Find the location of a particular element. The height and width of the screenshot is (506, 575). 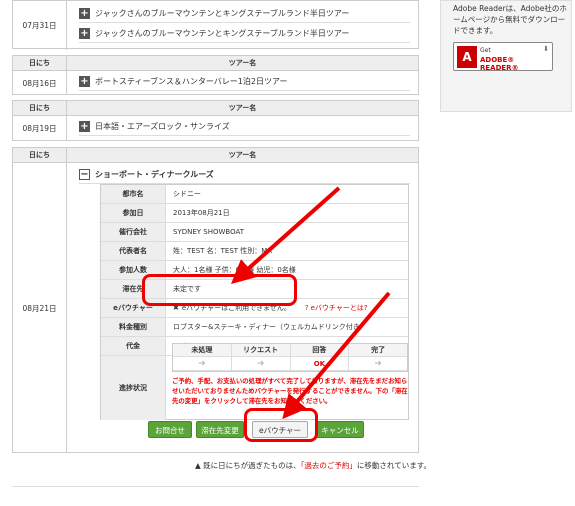

status-header-cell: リクエスト is located at coordinates (261, 350).